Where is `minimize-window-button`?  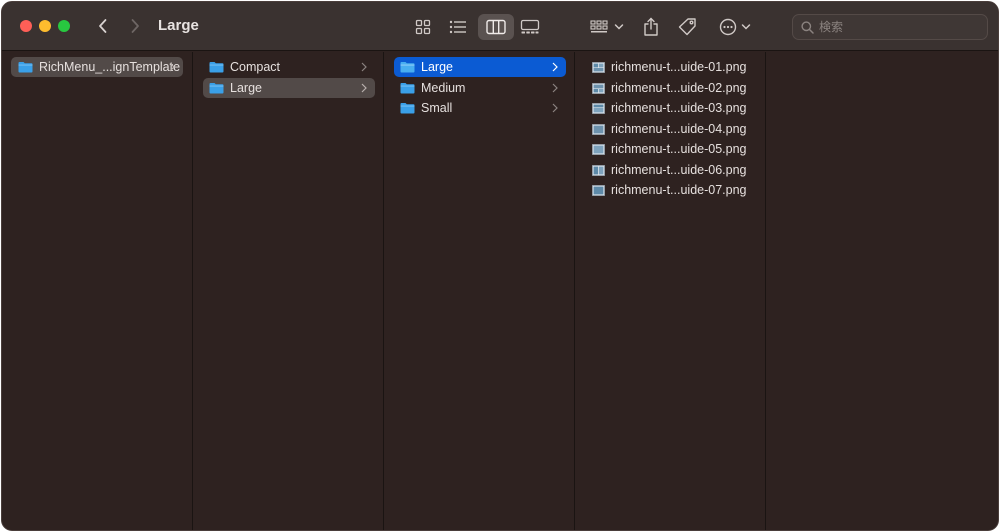
minimize-window-button is located at coordinates (45, 26).